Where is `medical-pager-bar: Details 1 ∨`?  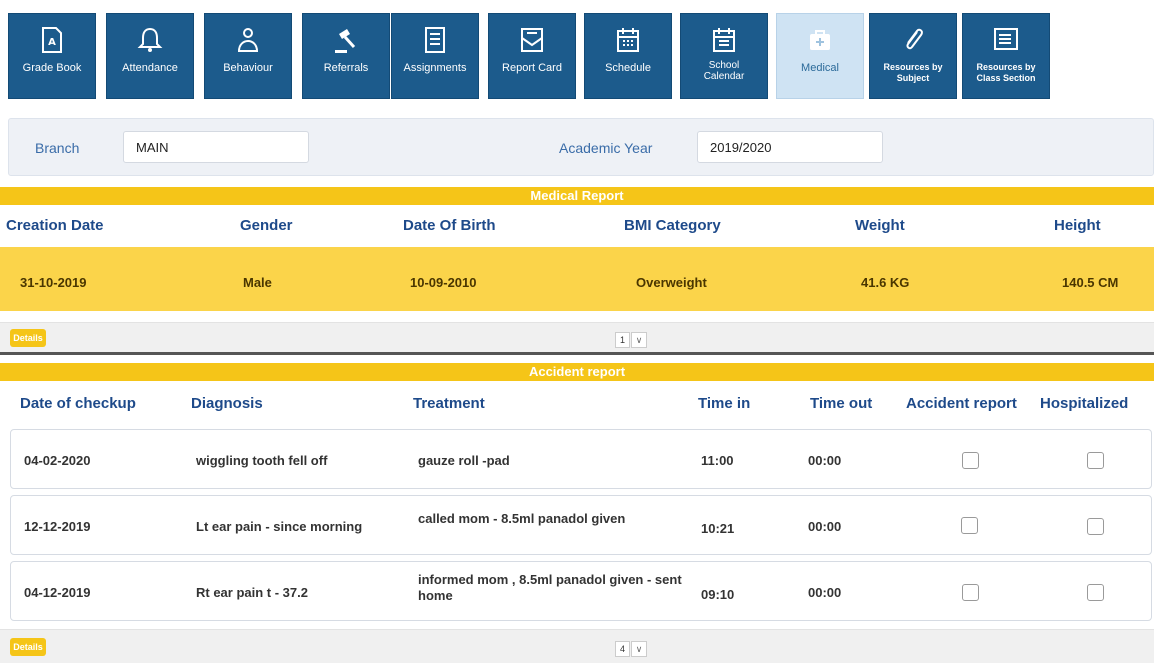
medical-pager-bar: Details 1 ∨ is located at coordinates (577, 337).